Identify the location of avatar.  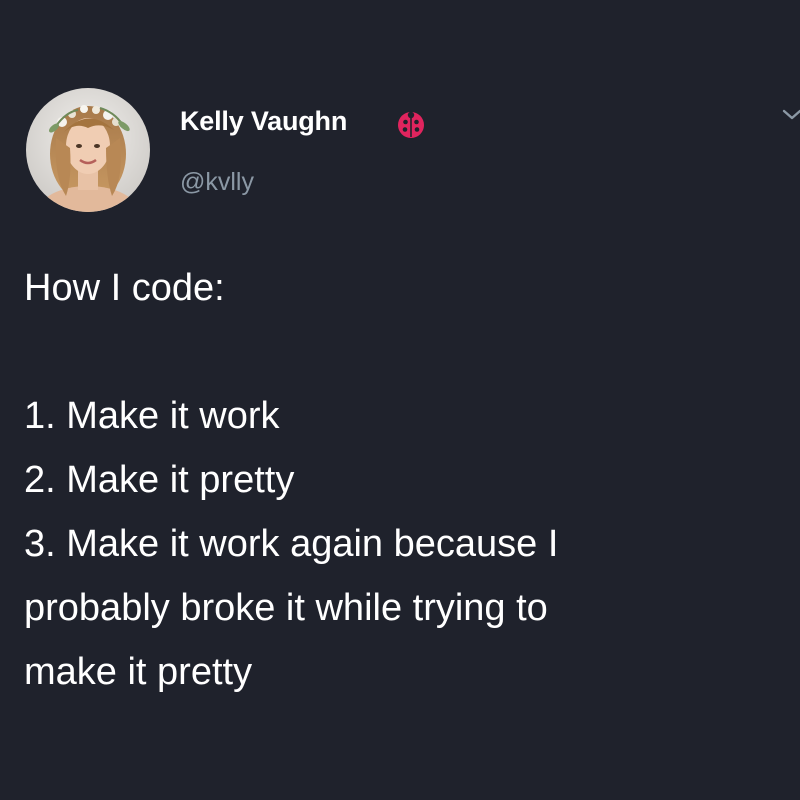
(88, 150).